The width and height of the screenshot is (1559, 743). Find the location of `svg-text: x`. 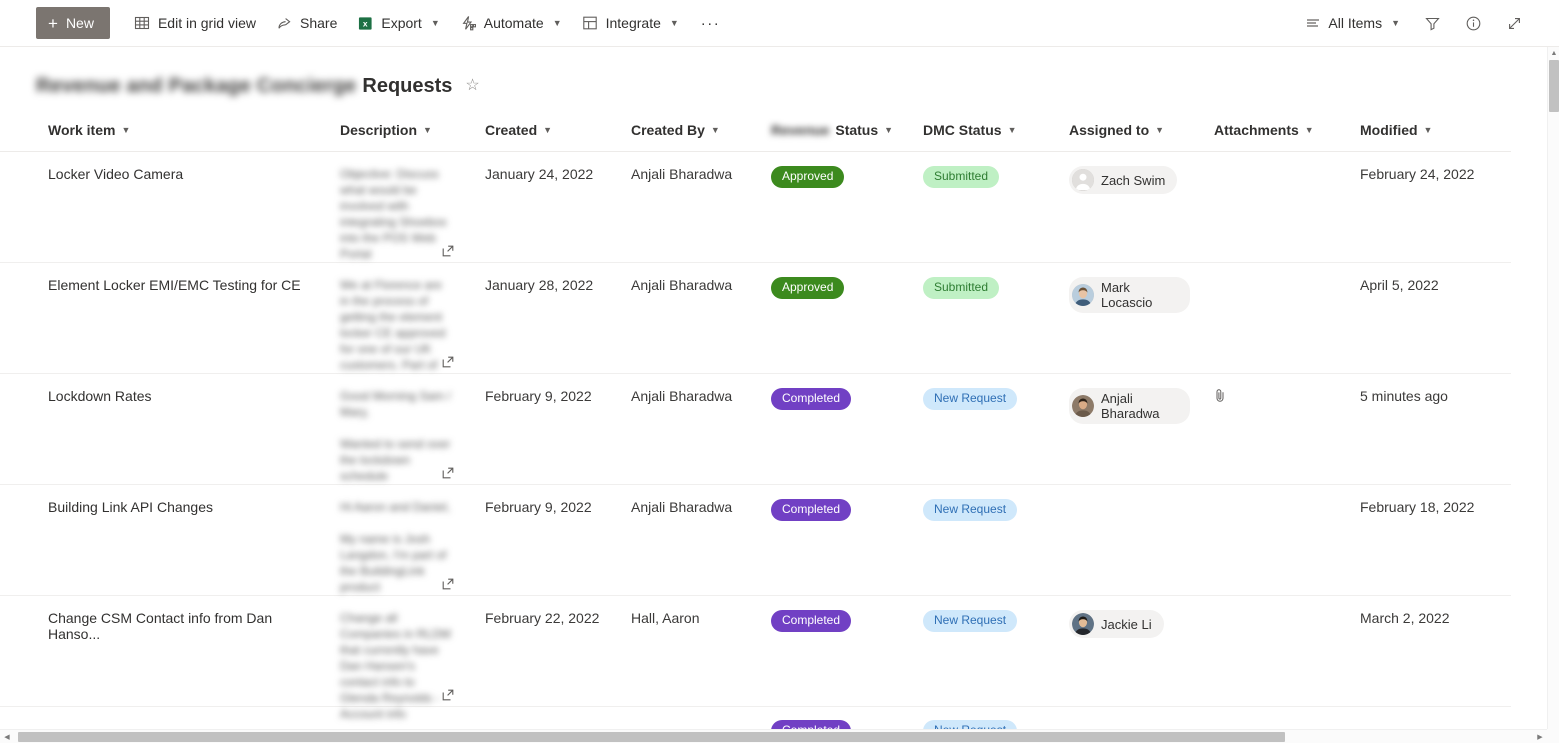

svg-text: x is located at coordinates (365, 23).